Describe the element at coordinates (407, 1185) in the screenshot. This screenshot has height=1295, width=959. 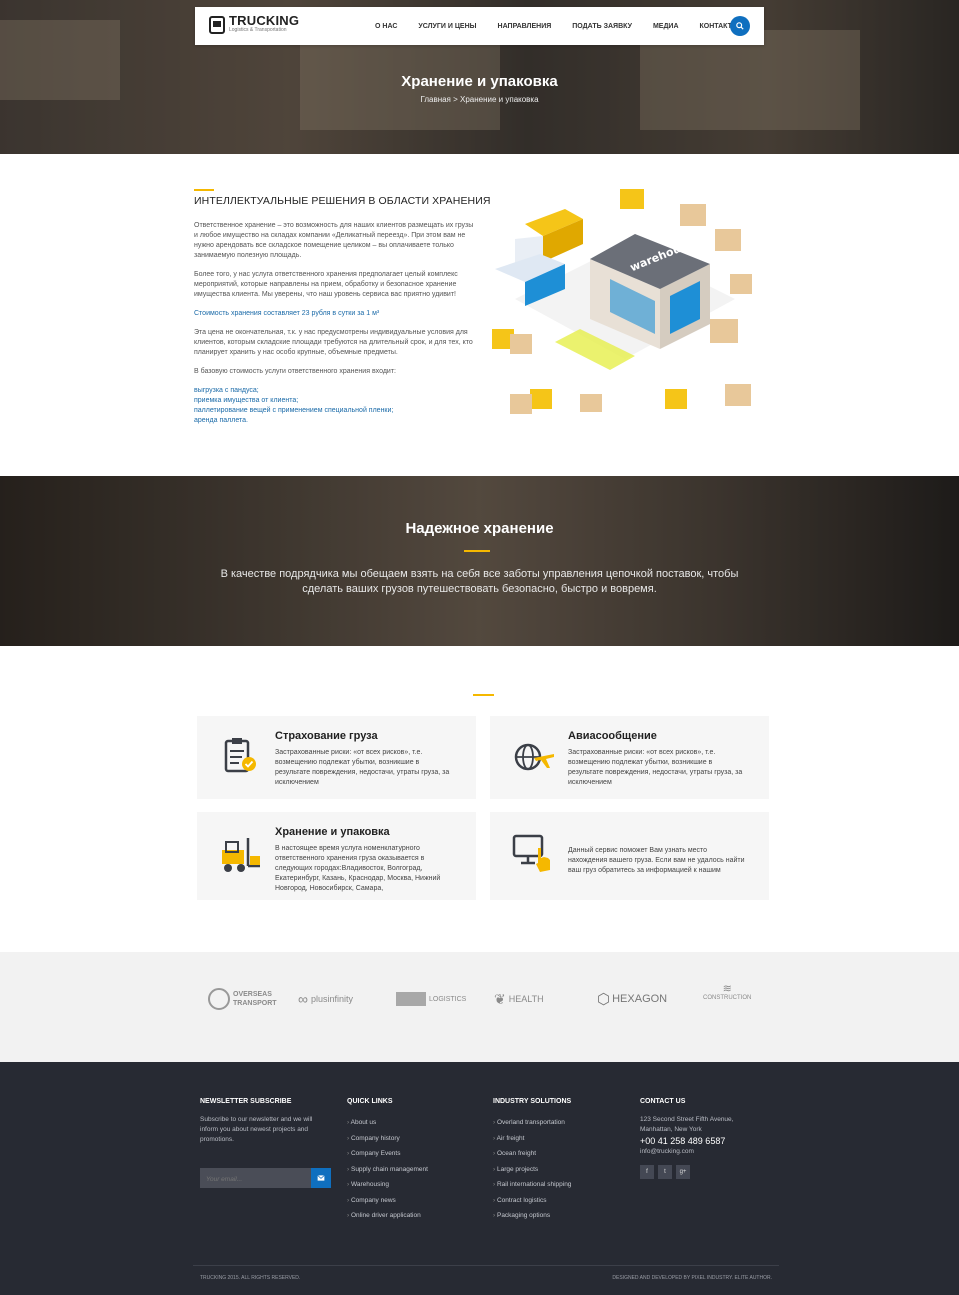
I see `footer-link: Warehousing` at that location.